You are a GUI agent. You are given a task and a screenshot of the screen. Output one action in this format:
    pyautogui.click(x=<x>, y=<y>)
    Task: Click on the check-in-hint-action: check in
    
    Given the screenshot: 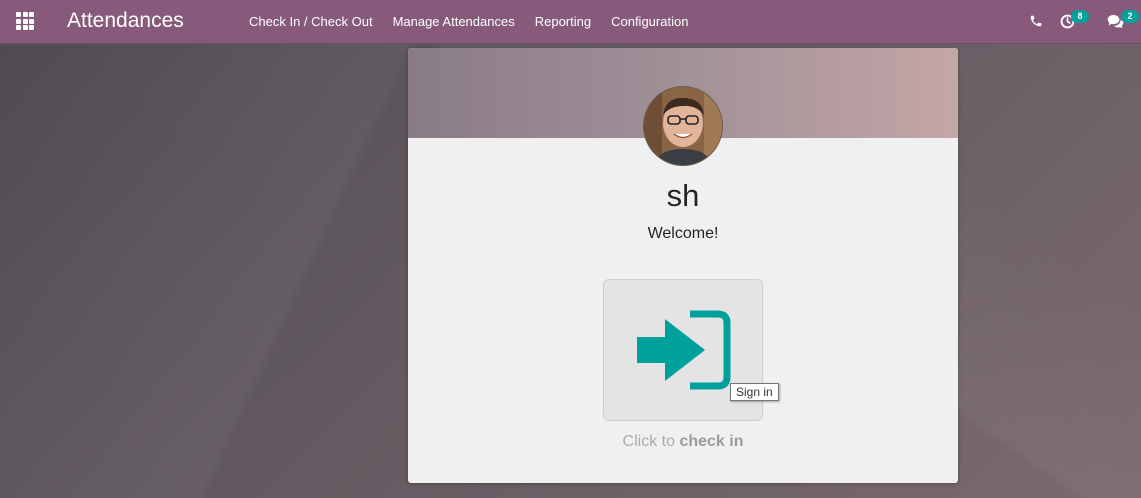 What is the action you would take?
    pyautogui.click(x=711, y=441)
    